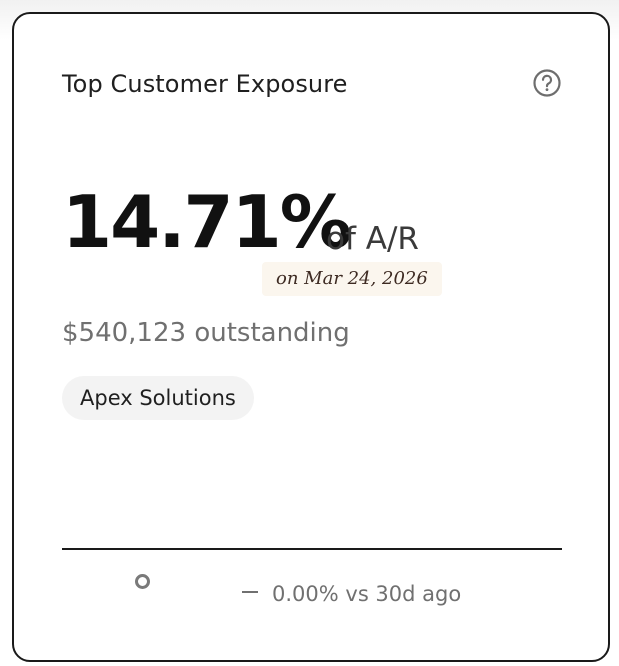 Image resolution: width=619 pixels, height=666 pixels. What do you see at coordinates (206, 333) in the screenshot?
I see `outstanding-amount: $540,123 outstanding` at bounding box center [206, 333].